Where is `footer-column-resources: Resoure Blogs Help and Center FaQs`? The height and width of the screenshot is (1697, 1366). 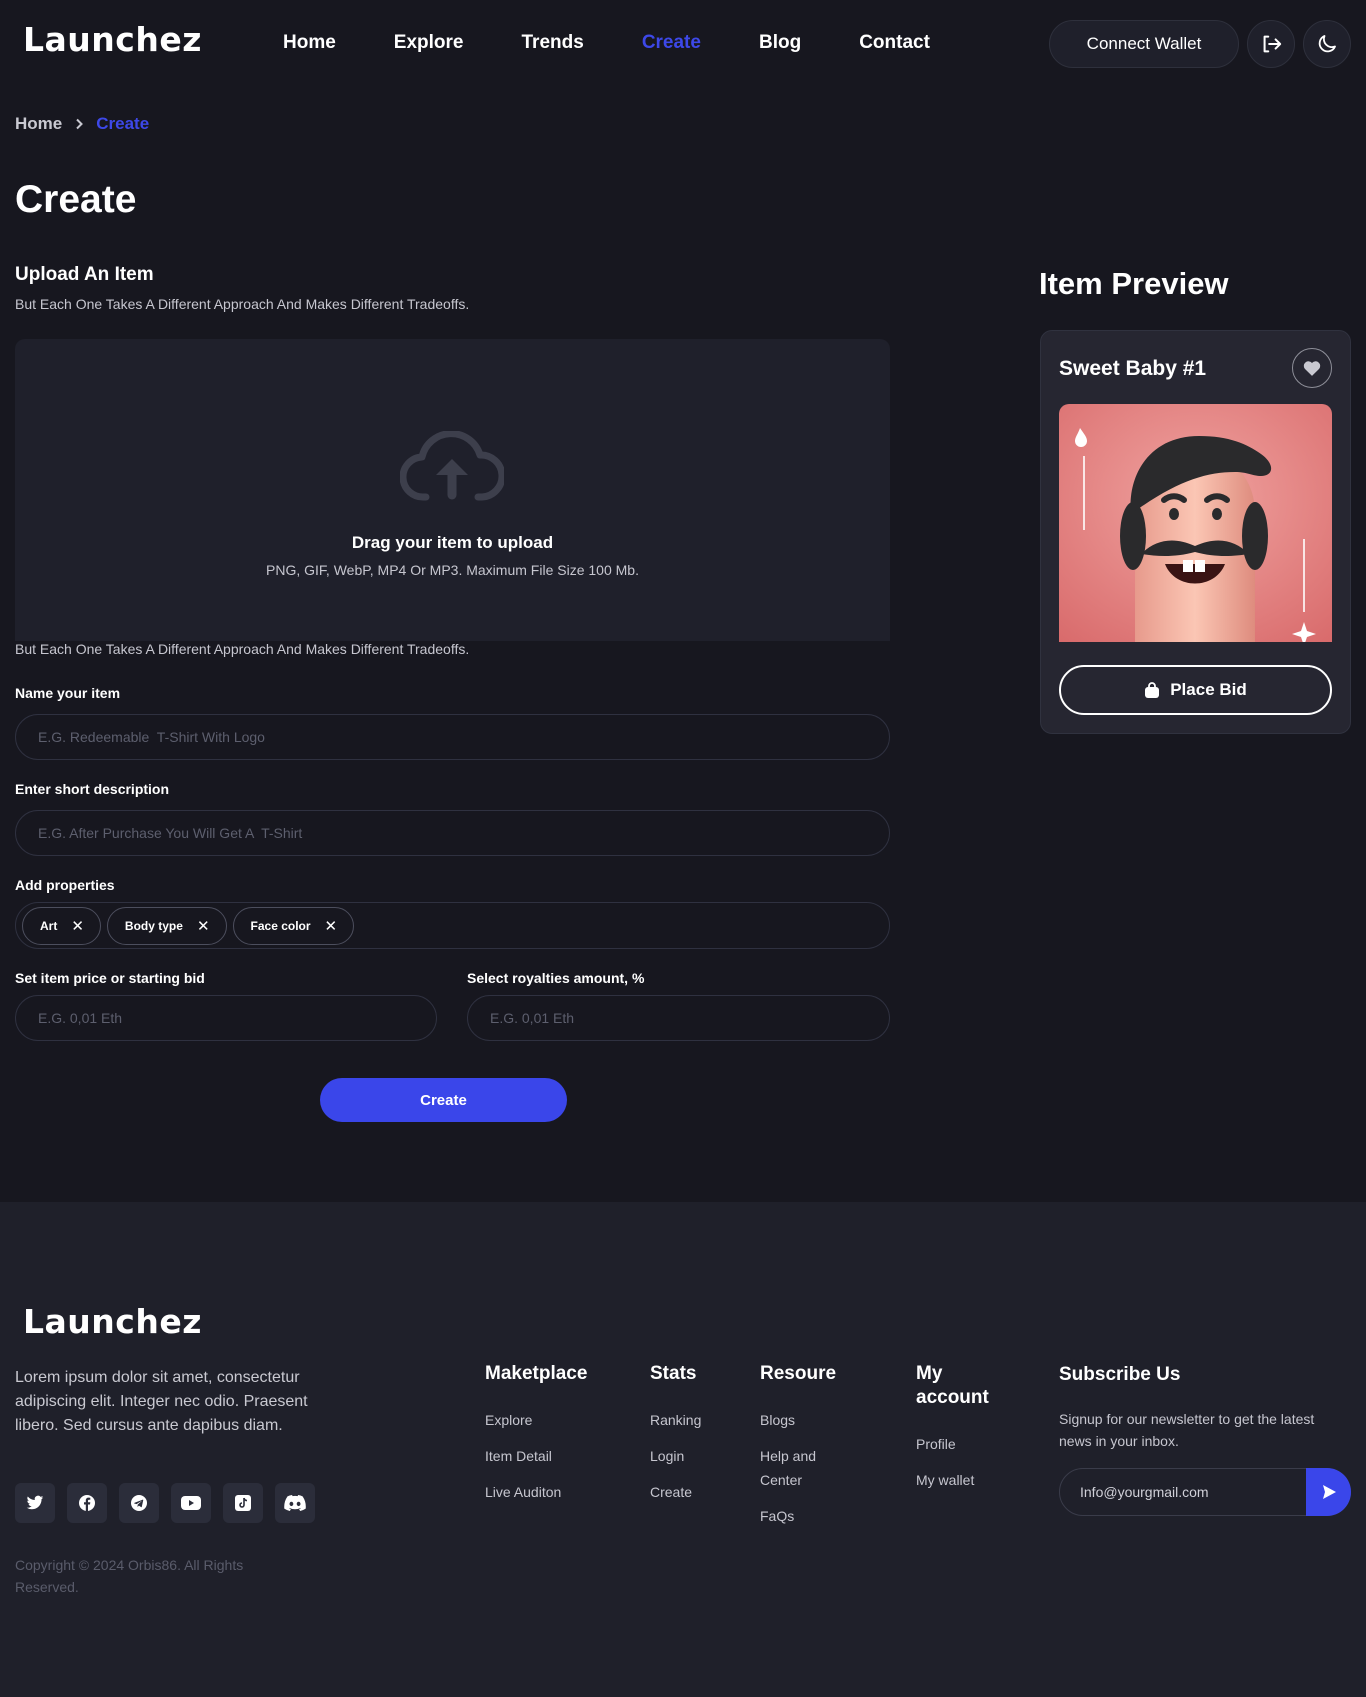
footer-column-resources: Resoure Blogs Help and Center FaQs is located at coordinates (805, 1451).